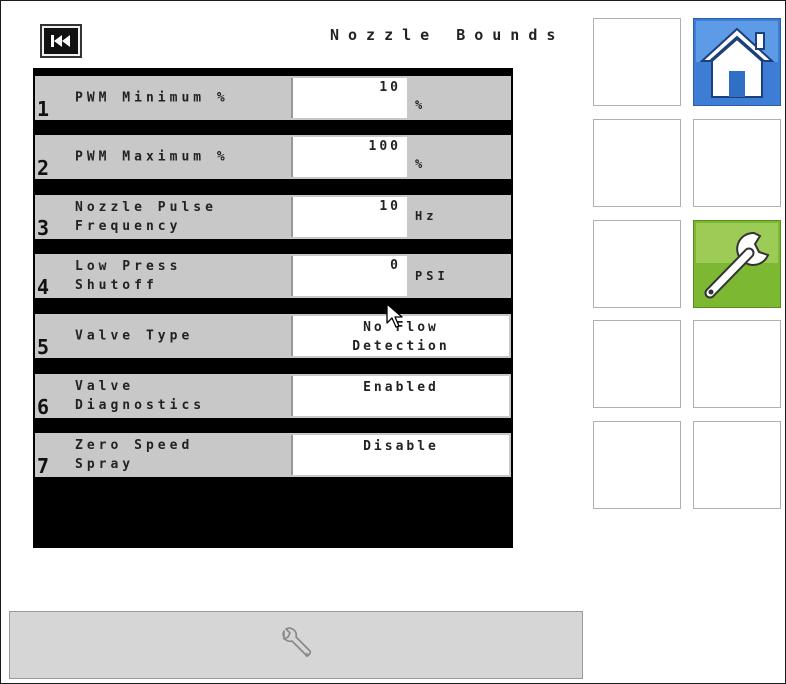 This screenshot has width=786, height=684. What do you see at coordinates (43, 347) in the screenshot?
I see `row-number: 5` at bounding box center [43, 347].